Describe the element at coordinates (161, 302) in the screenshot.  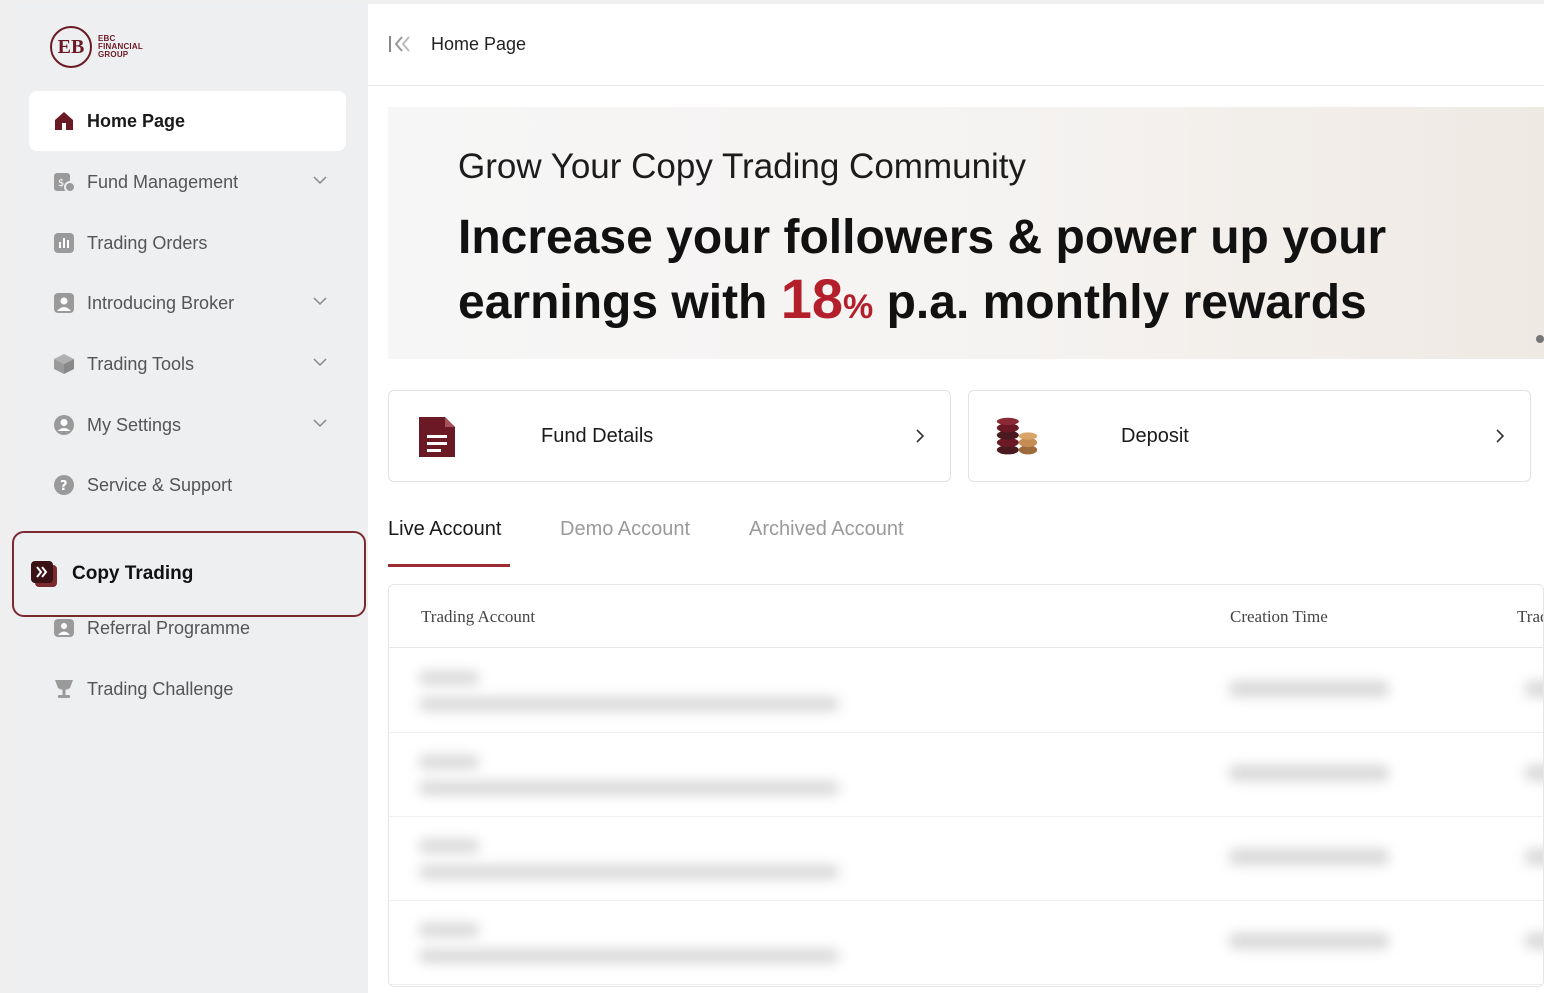
I see `sidebar-item-label: Introducing Broker` at that location.